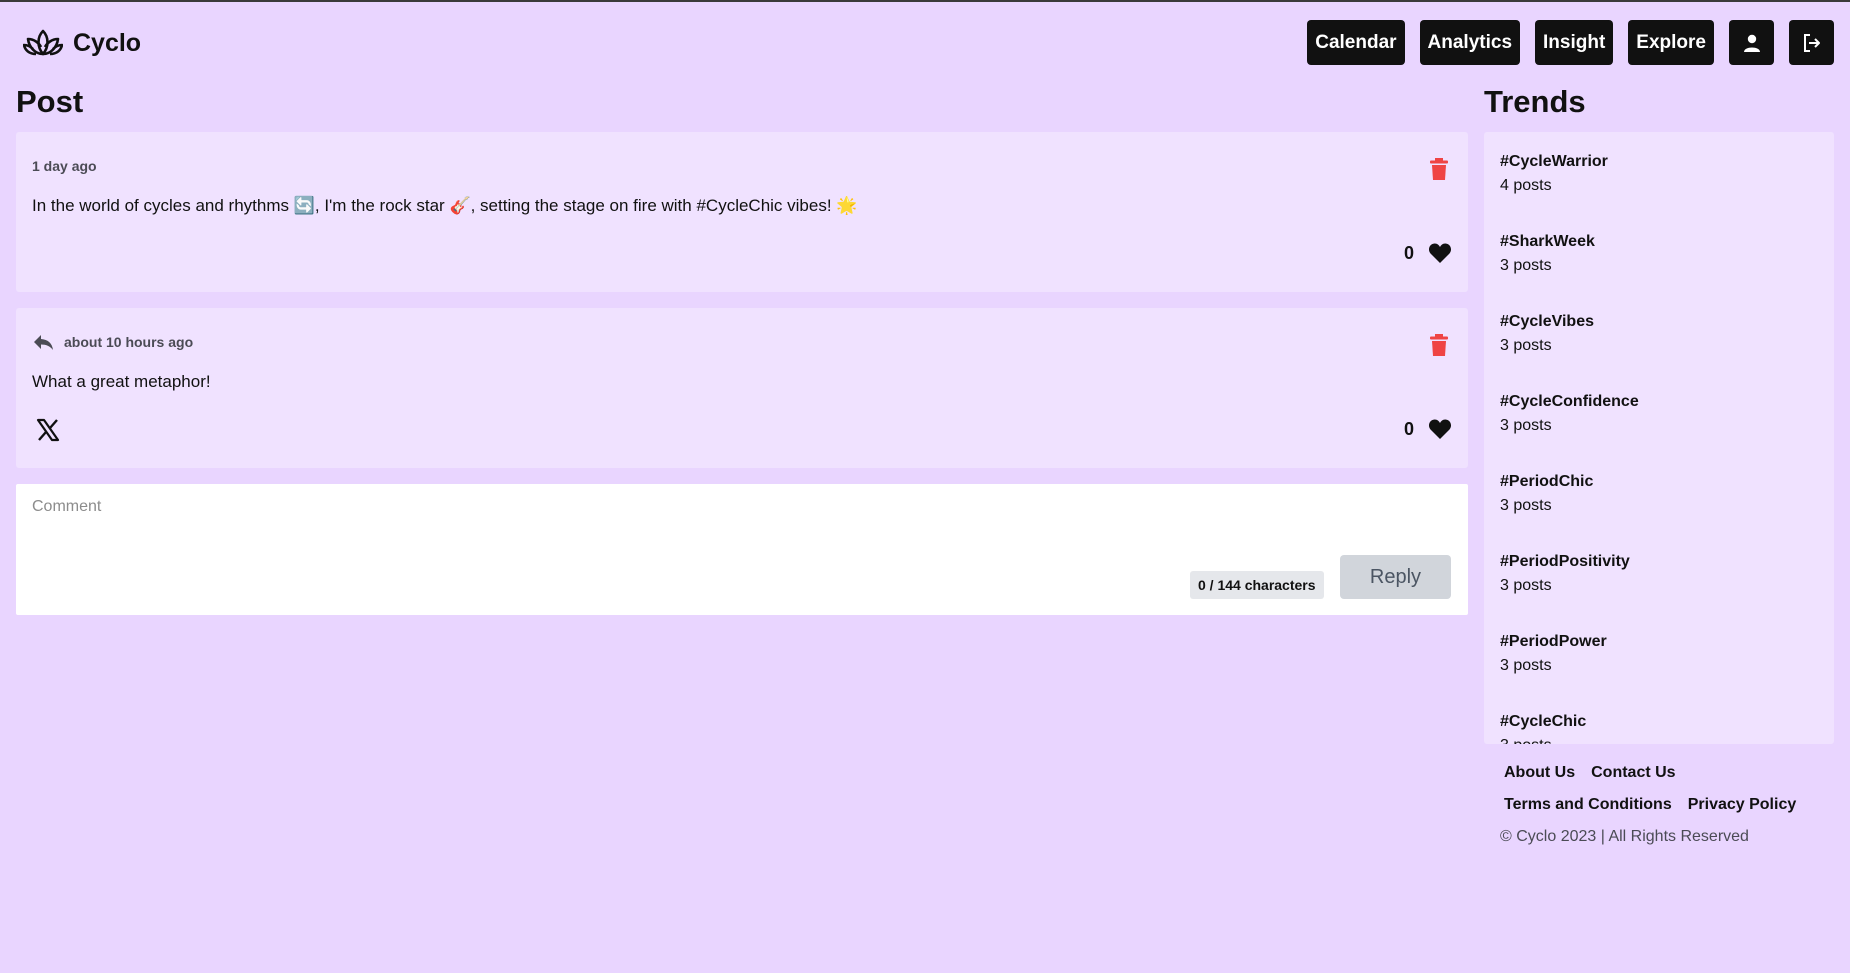  I want to click on footer-links-row: Terms and Conditions Privacy Policy, so click(1669, 805).